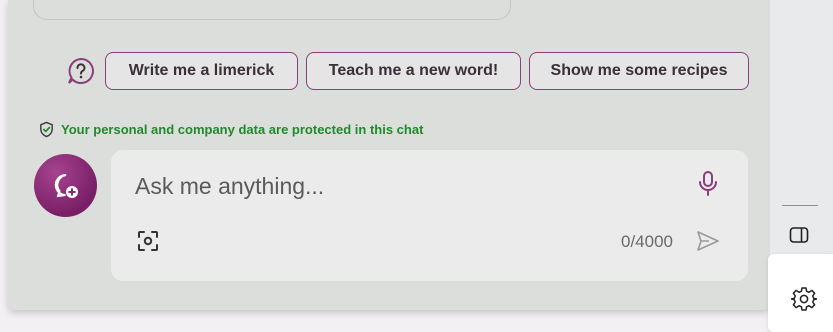 The width and height of the screenshot is (833, 332). I want to click on suggestion-chip: Show me some recipes, so click(639, 71).